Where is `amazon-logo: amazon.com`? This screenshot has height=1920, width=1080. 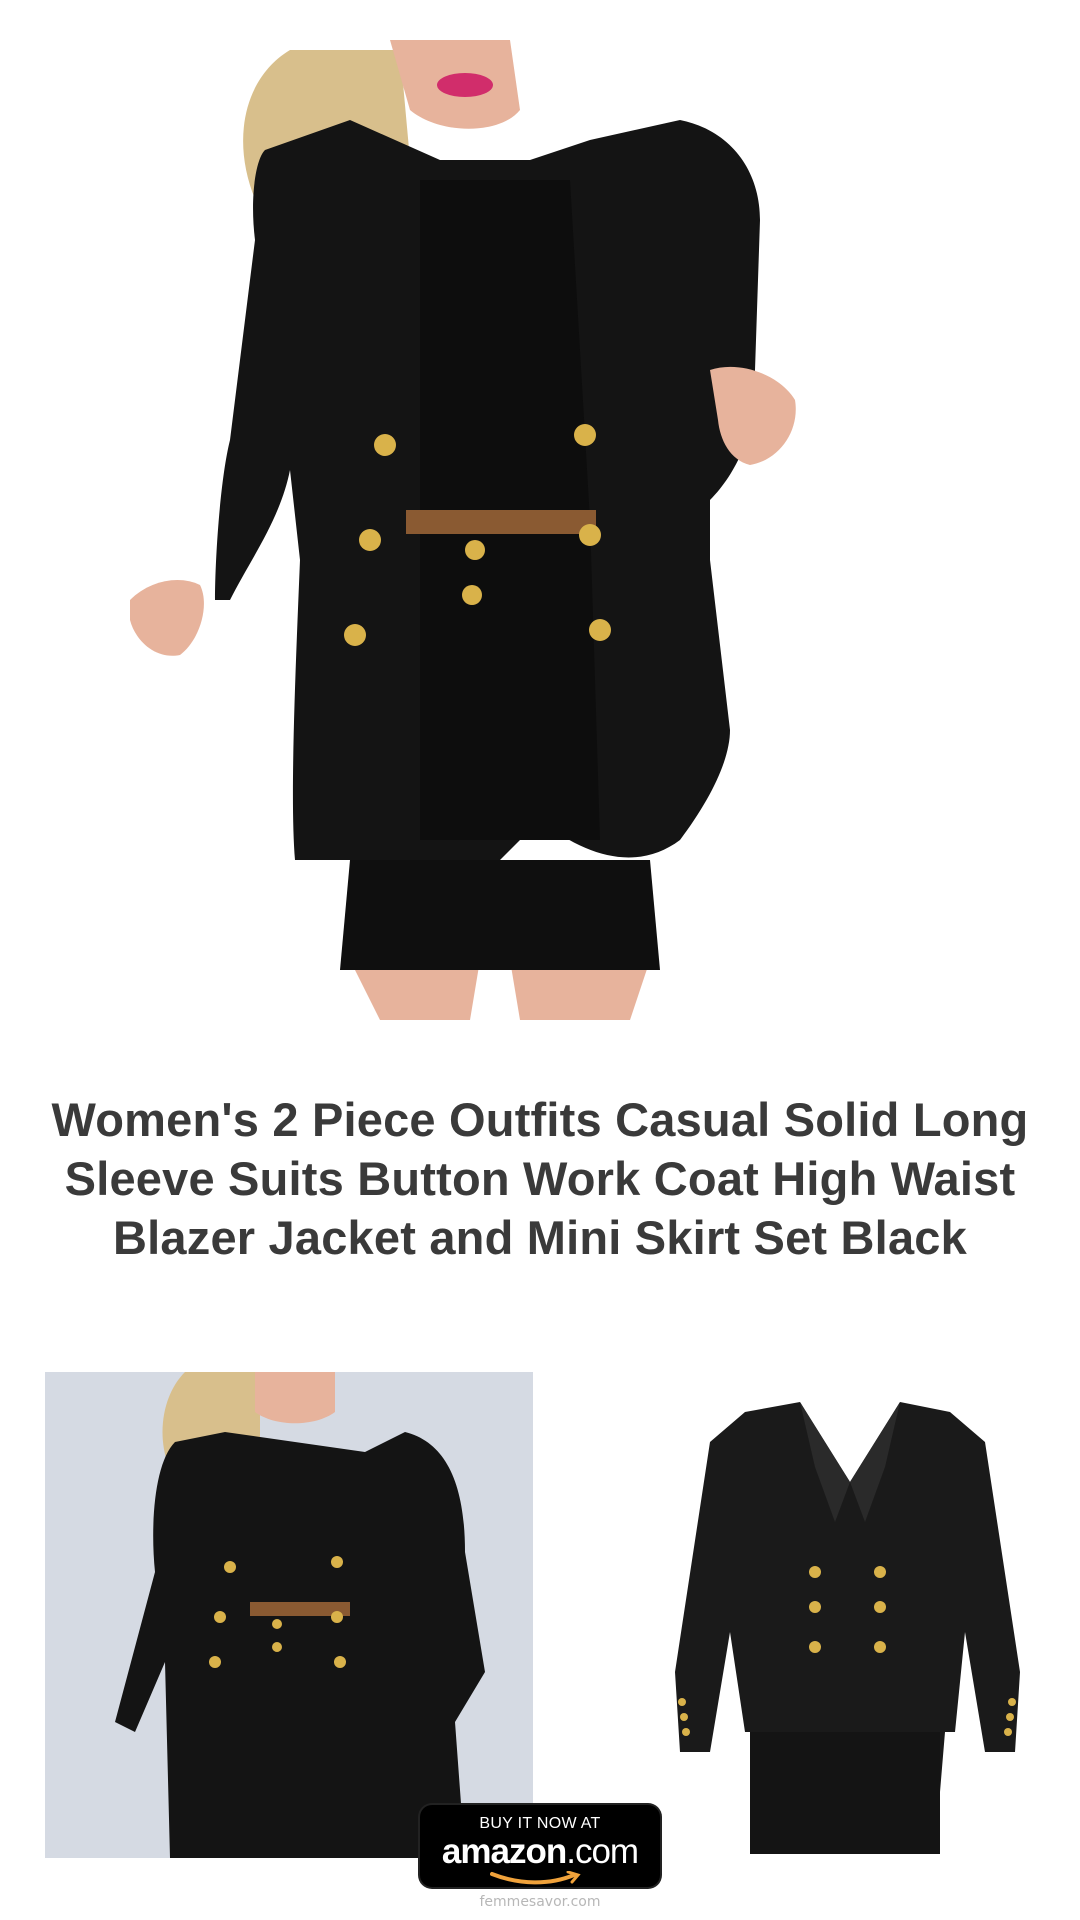 amazon-logo: amazon.com is located at coordinates (540, 1852).